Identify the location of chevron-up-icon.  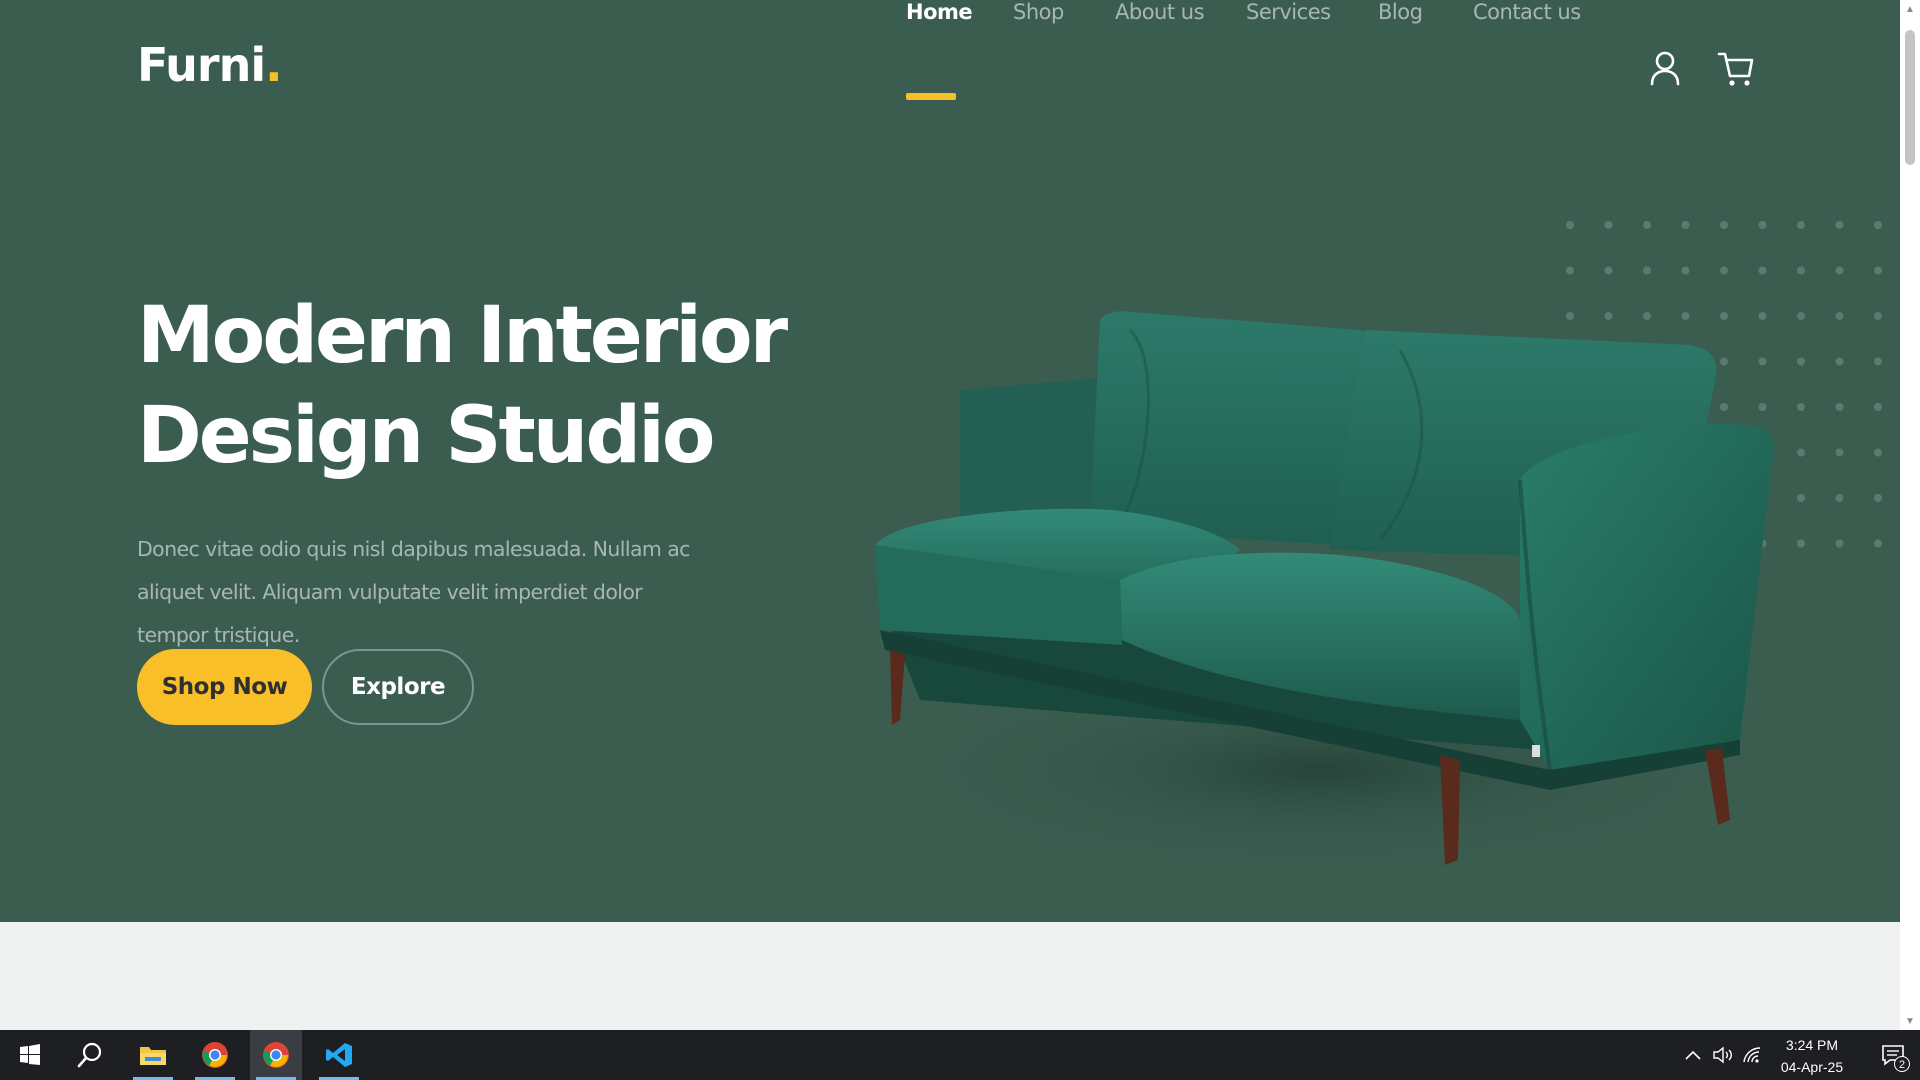
(1693, 1055).